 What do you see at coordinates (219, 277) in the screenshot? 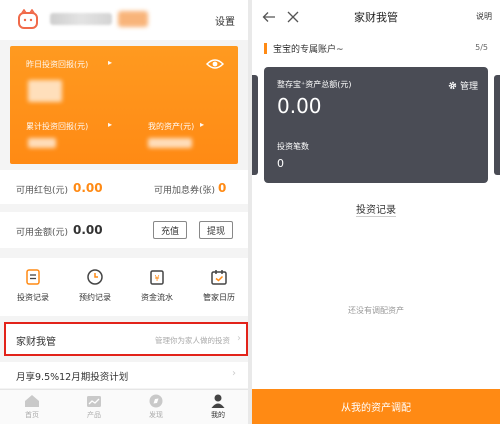
I see `calendar-icon` at bounding box center [219, 277].